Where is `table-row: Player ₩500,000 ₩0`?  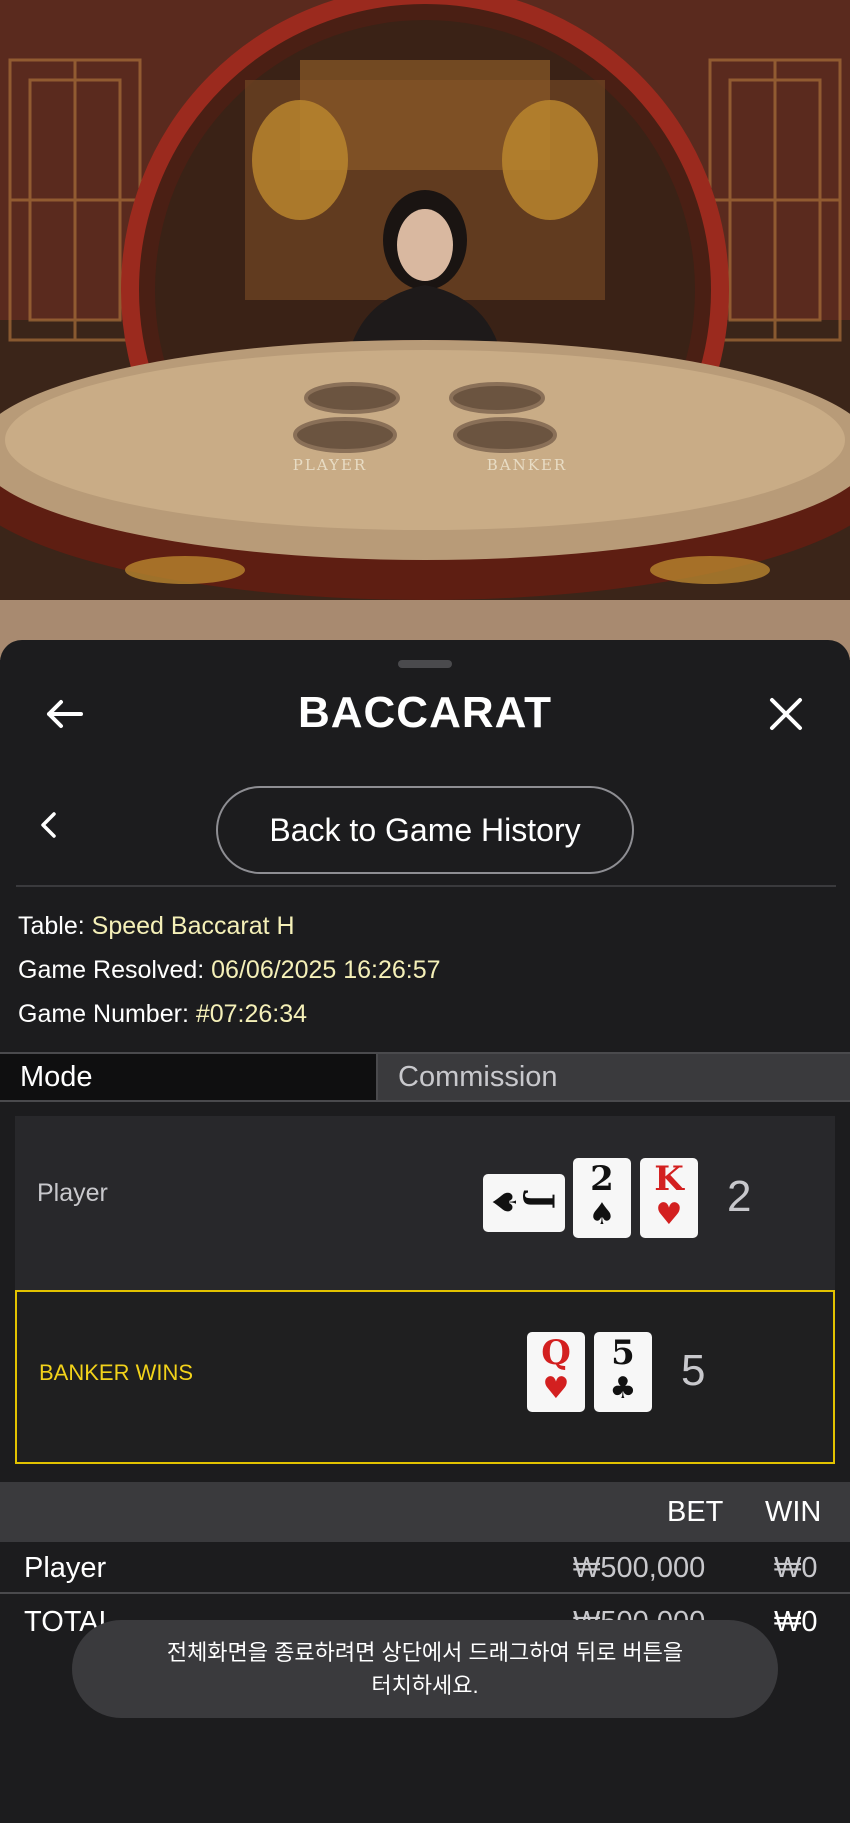
table-row: Player ₩500,000 ₩0 is located at coordinates (425, 1568).